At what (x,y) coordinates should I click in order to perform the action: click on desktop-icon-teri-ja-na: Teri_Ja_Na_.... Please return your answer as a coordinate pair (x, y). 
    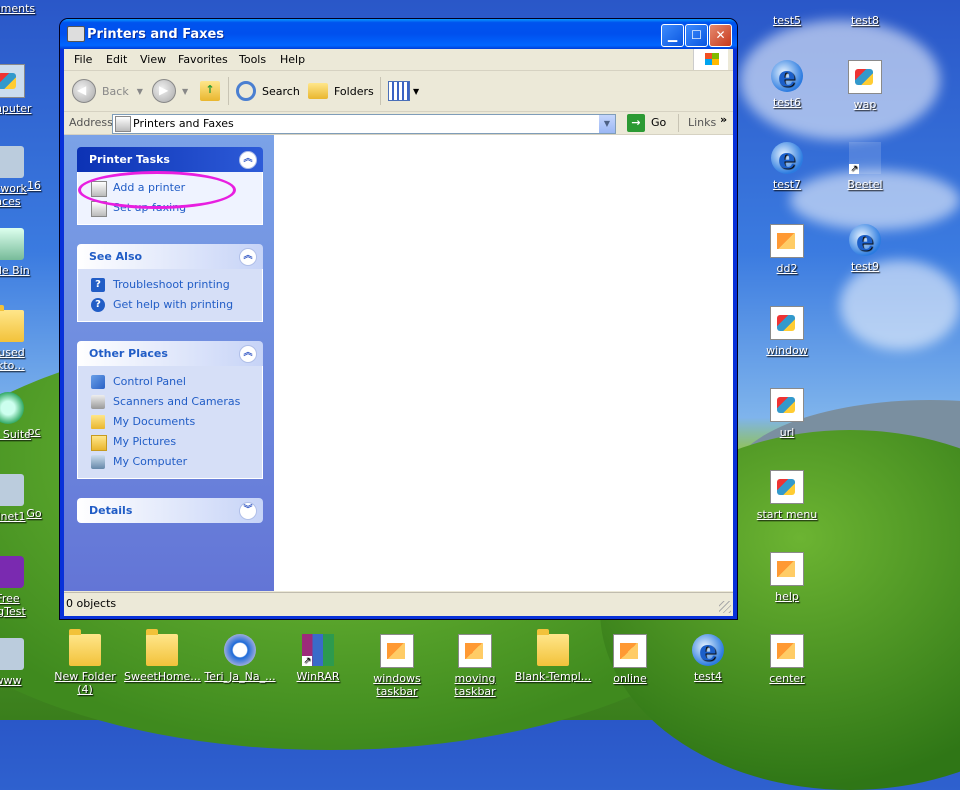
    Looking at the image, I should click on (240, 658).